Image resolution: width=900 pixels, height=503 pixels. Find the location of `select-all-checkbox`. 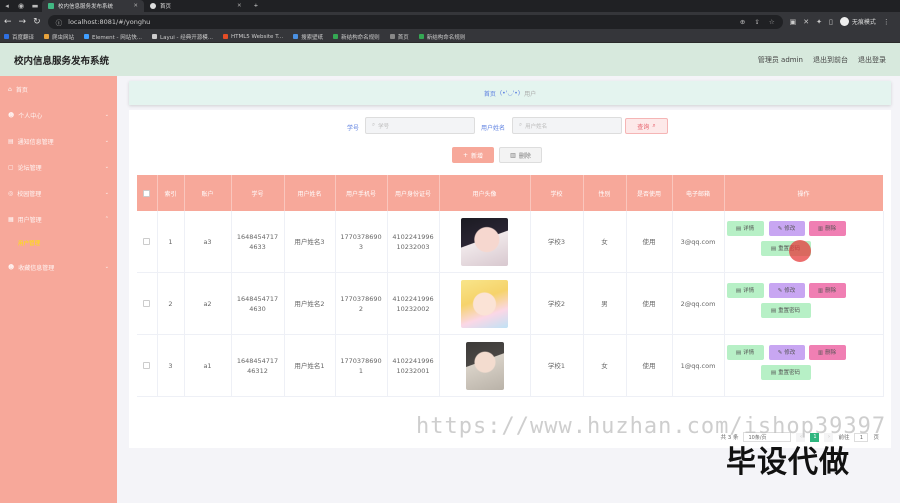

select-all-checkbox is located at coordinates (147, 193).